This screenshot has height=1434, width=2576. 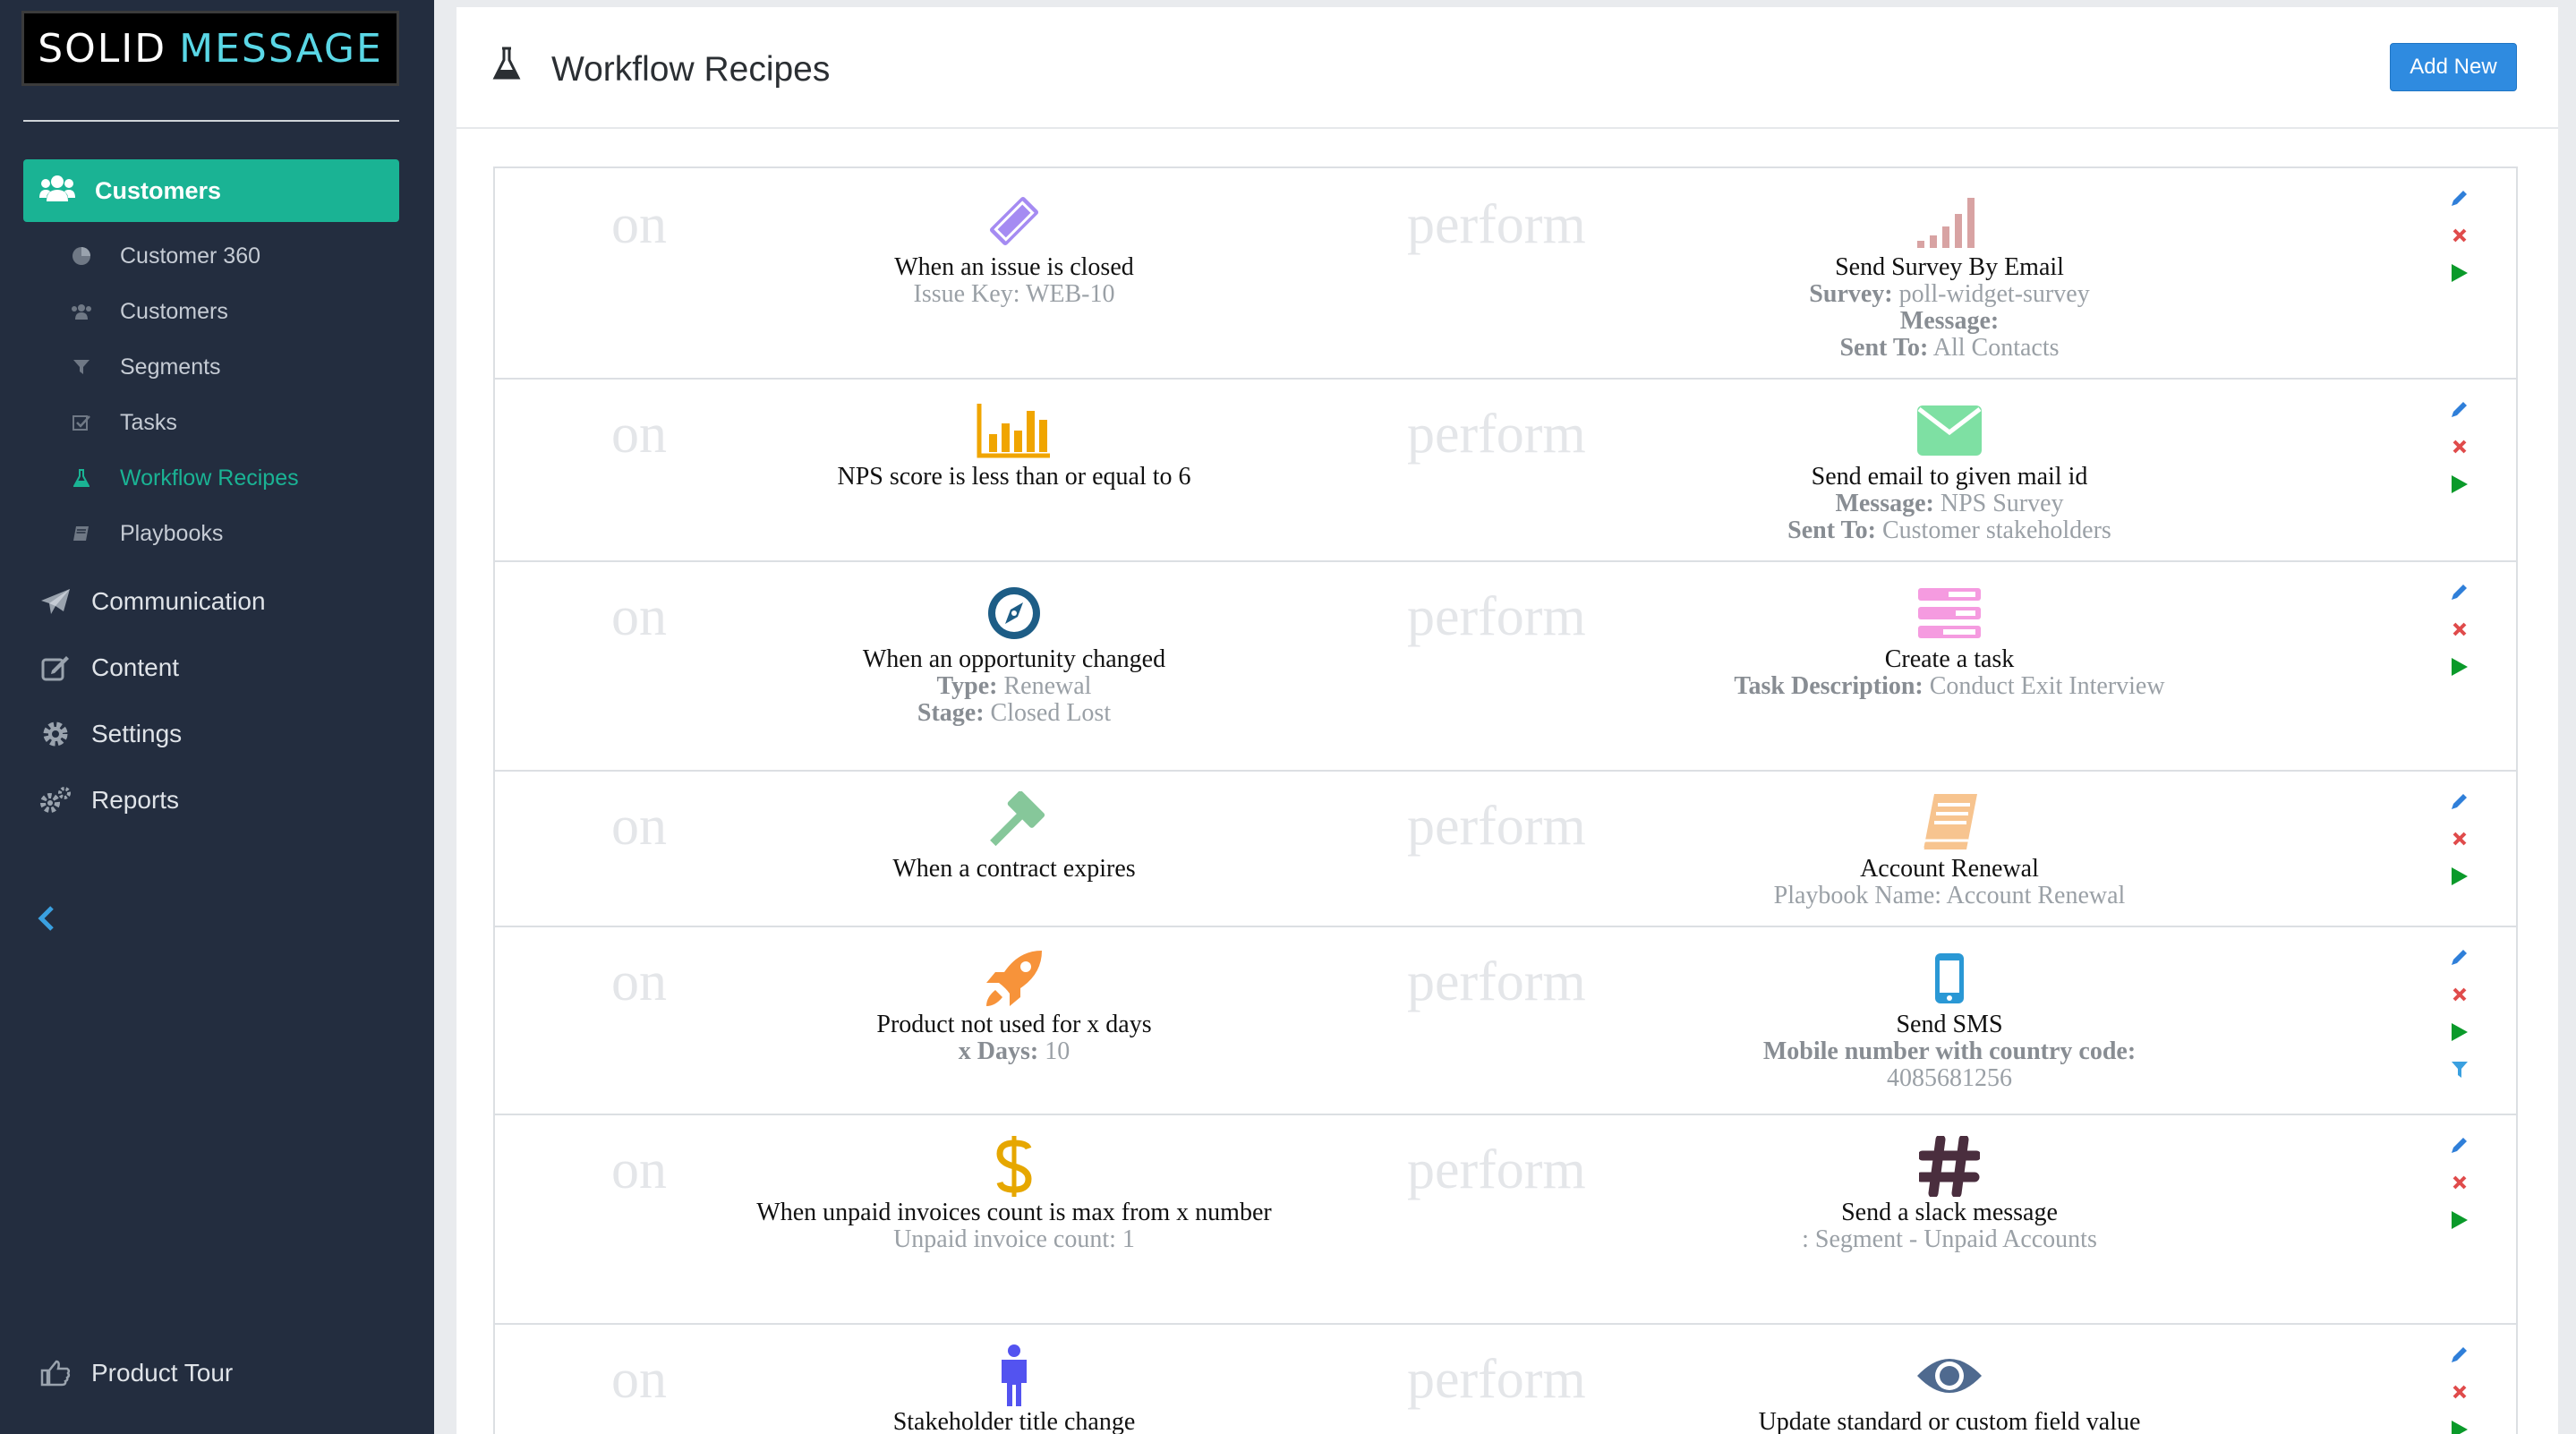 I want to click on person-icon, so click(x=1014, y=1376).